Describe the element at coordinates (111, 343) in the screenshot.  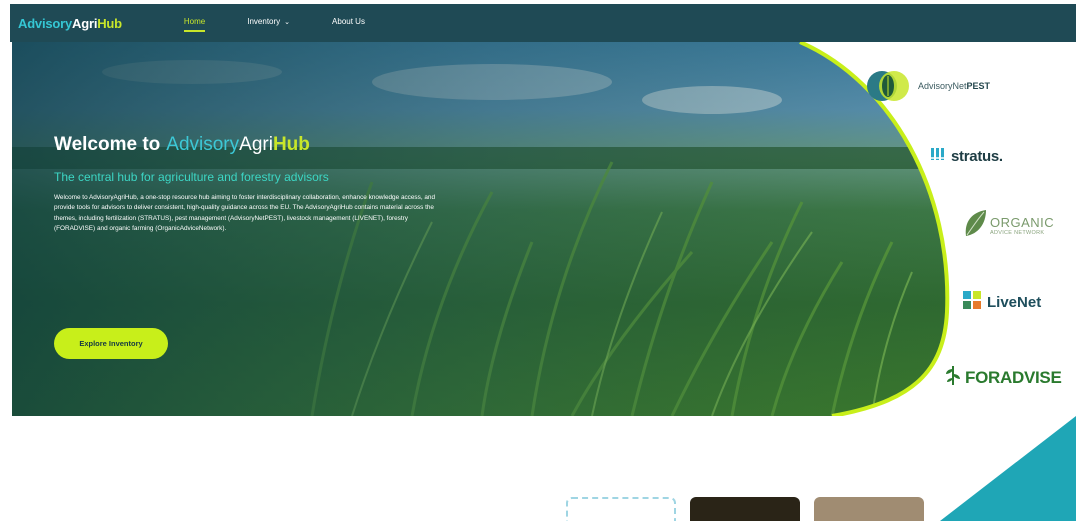
I see `explore-inventory-button: Explore Inventory` at that location.